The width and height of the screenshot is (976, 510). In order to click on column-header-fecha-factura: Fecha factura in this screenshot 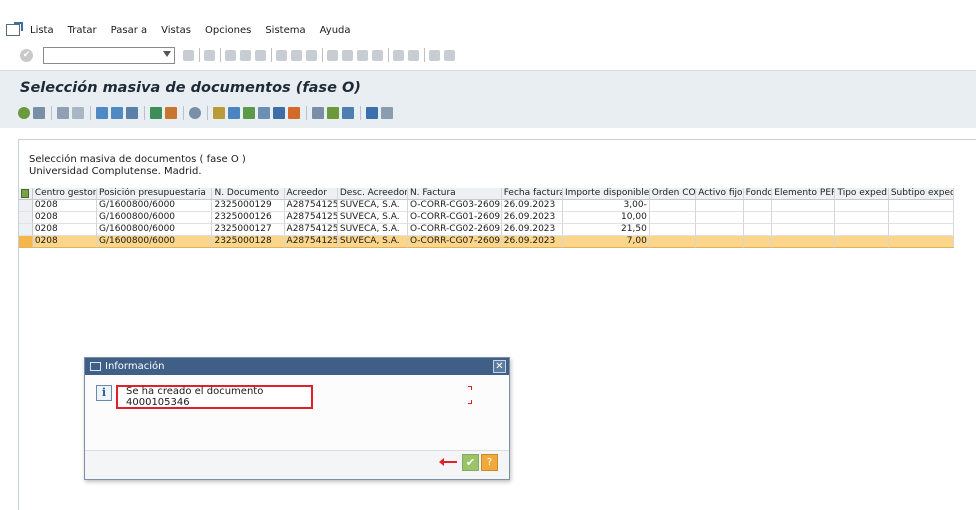, I will do `click(532, 194)`.